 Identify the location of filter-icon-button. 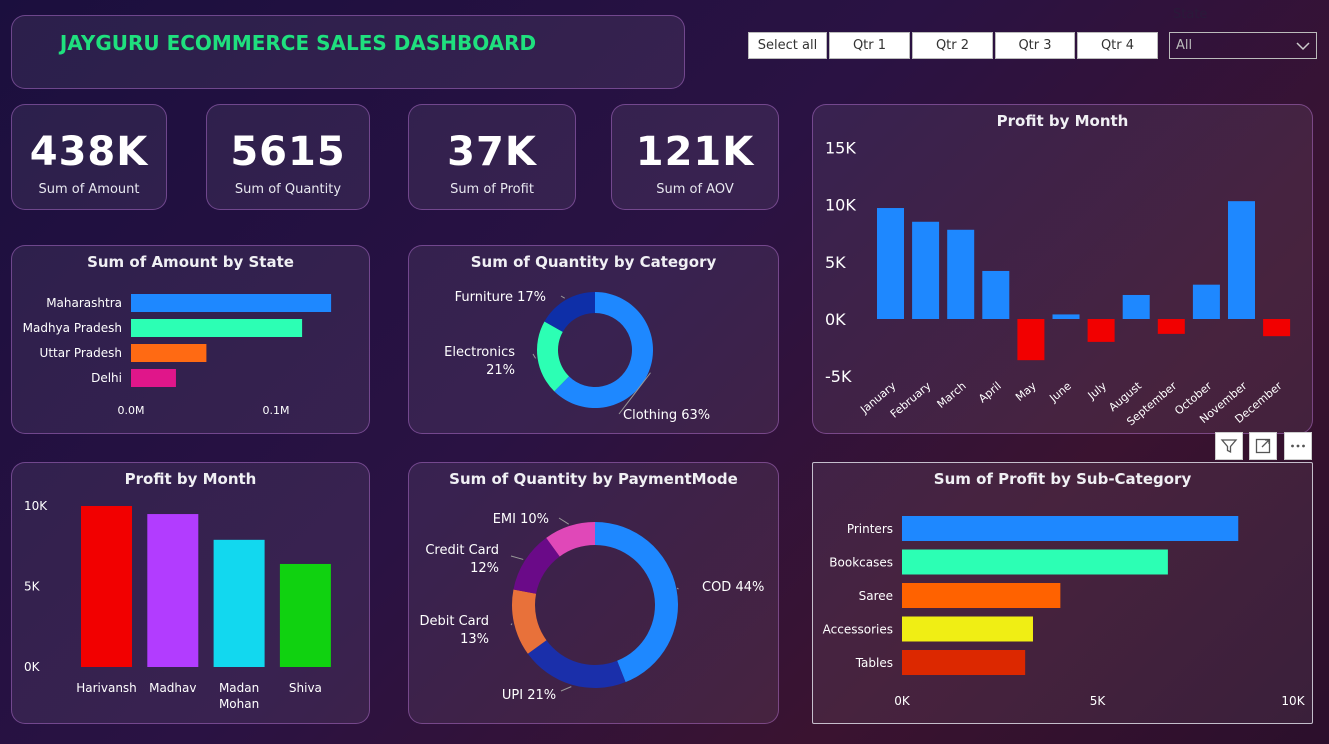
(1229, 446).